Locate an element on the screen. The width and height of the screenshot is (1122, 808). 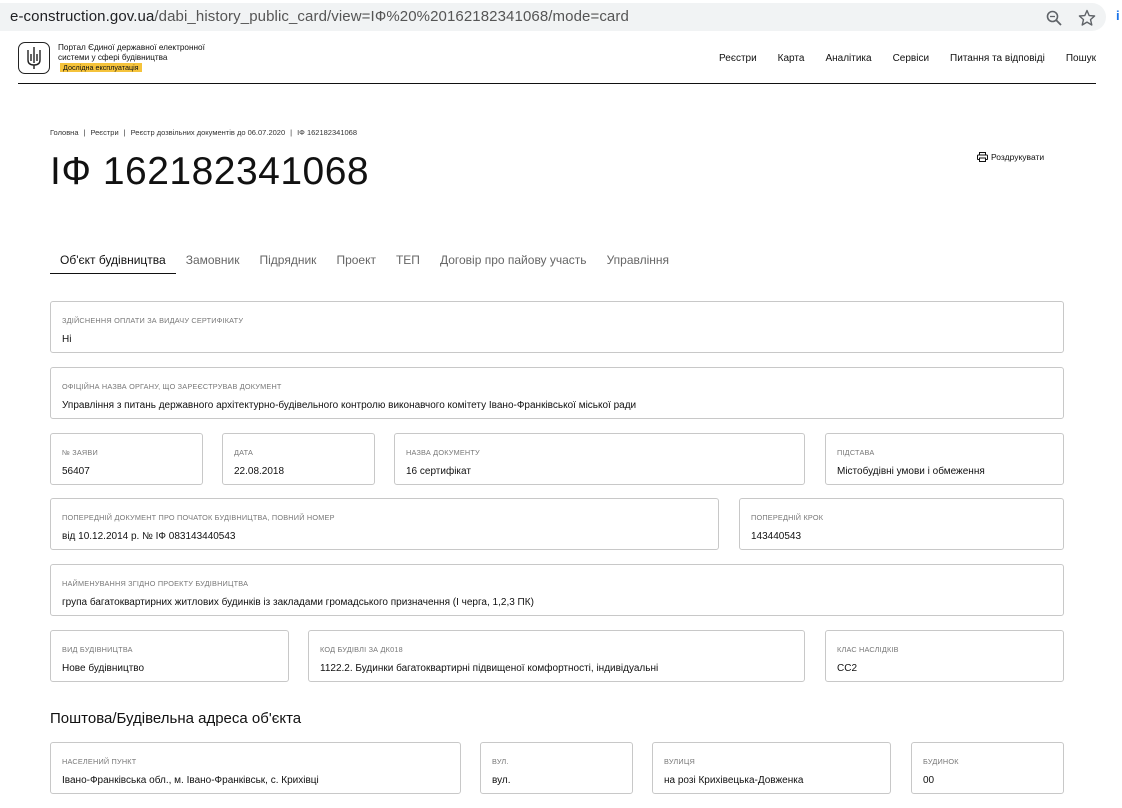
field-value: 00 is located at coordinates (929, 780).